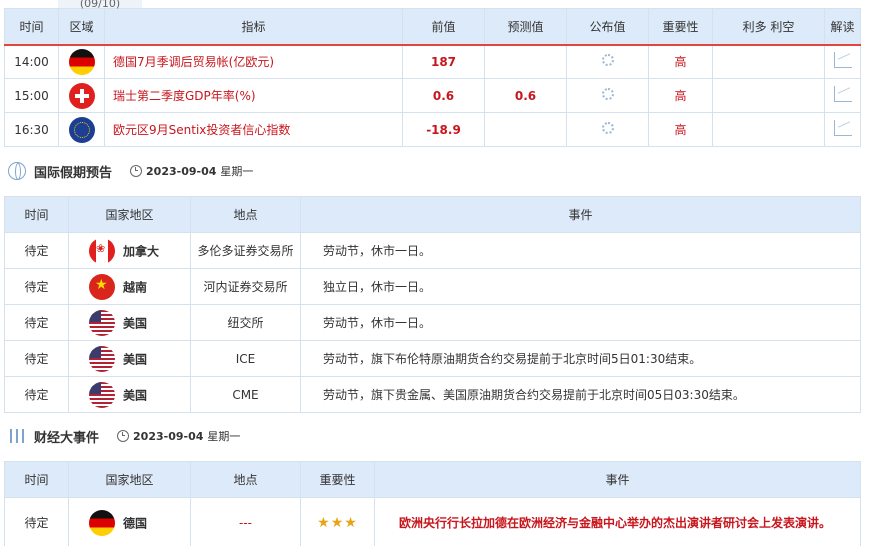 The width and height of the screenshot is (870, 546). Describe the element at coordinates (443, 27) in the screenshot. I see `col-prev: 前值` at that location.